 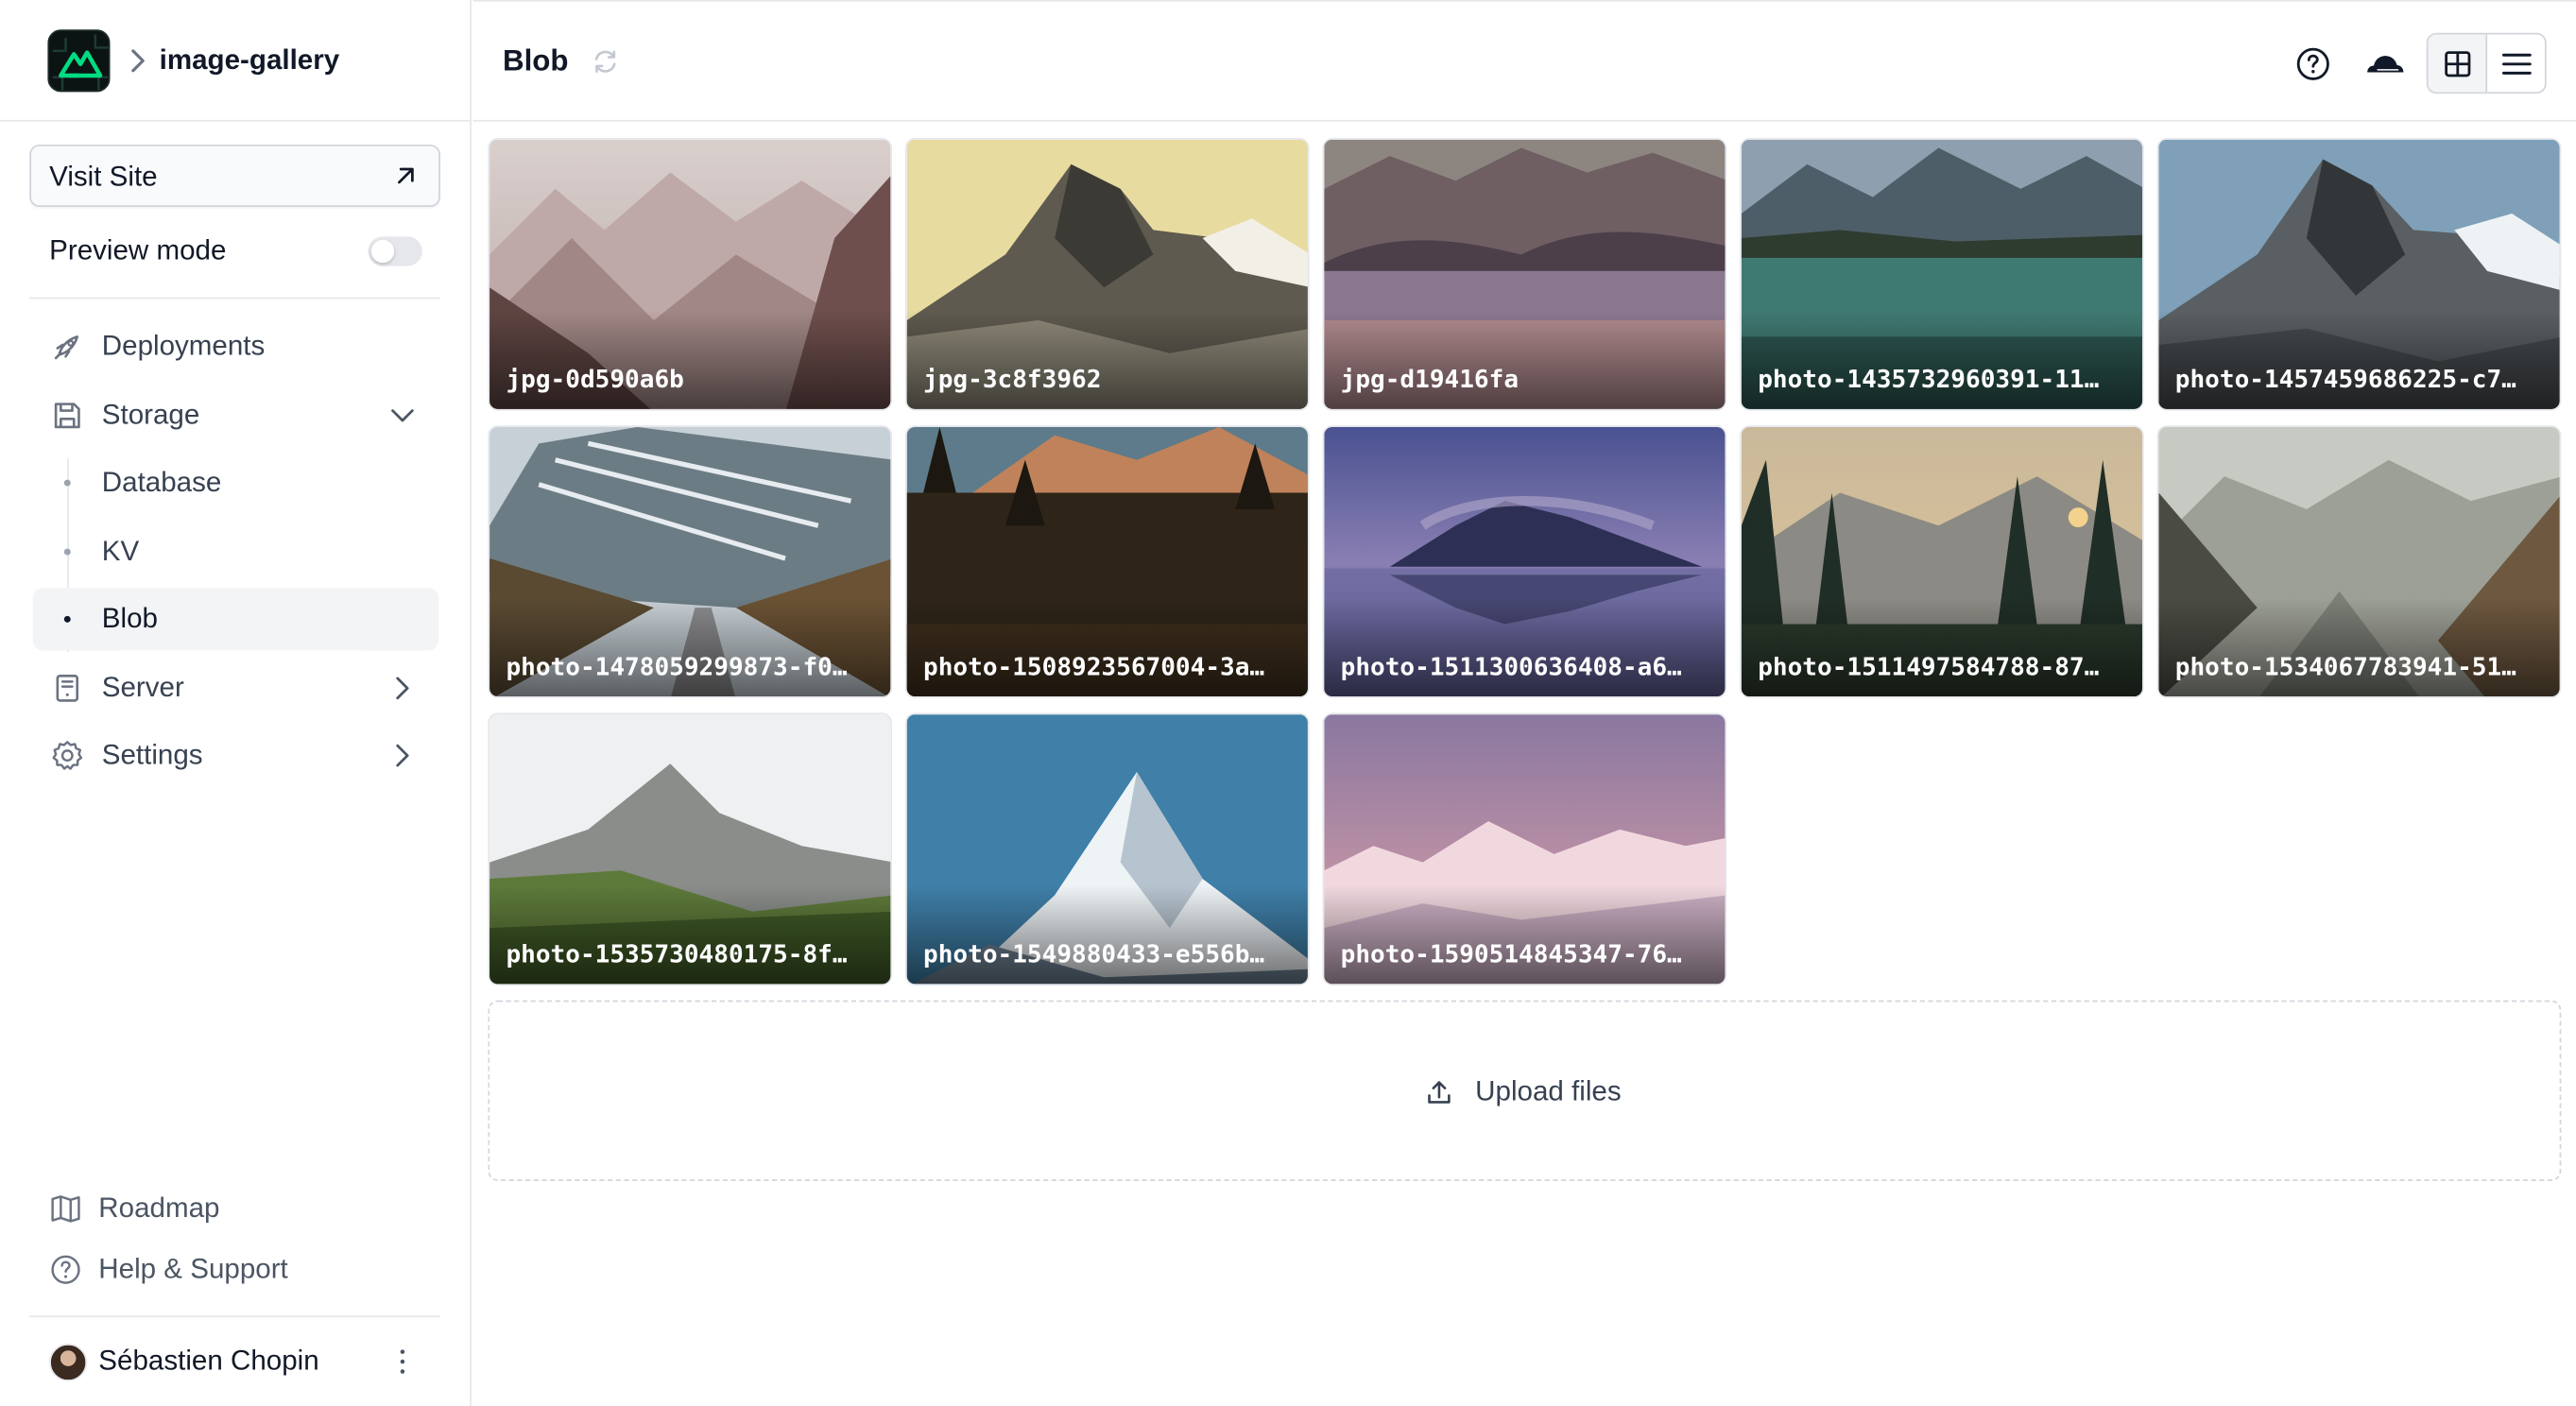 I want to click on sidebar-item-label: Blob, so click(x=129, y=618).